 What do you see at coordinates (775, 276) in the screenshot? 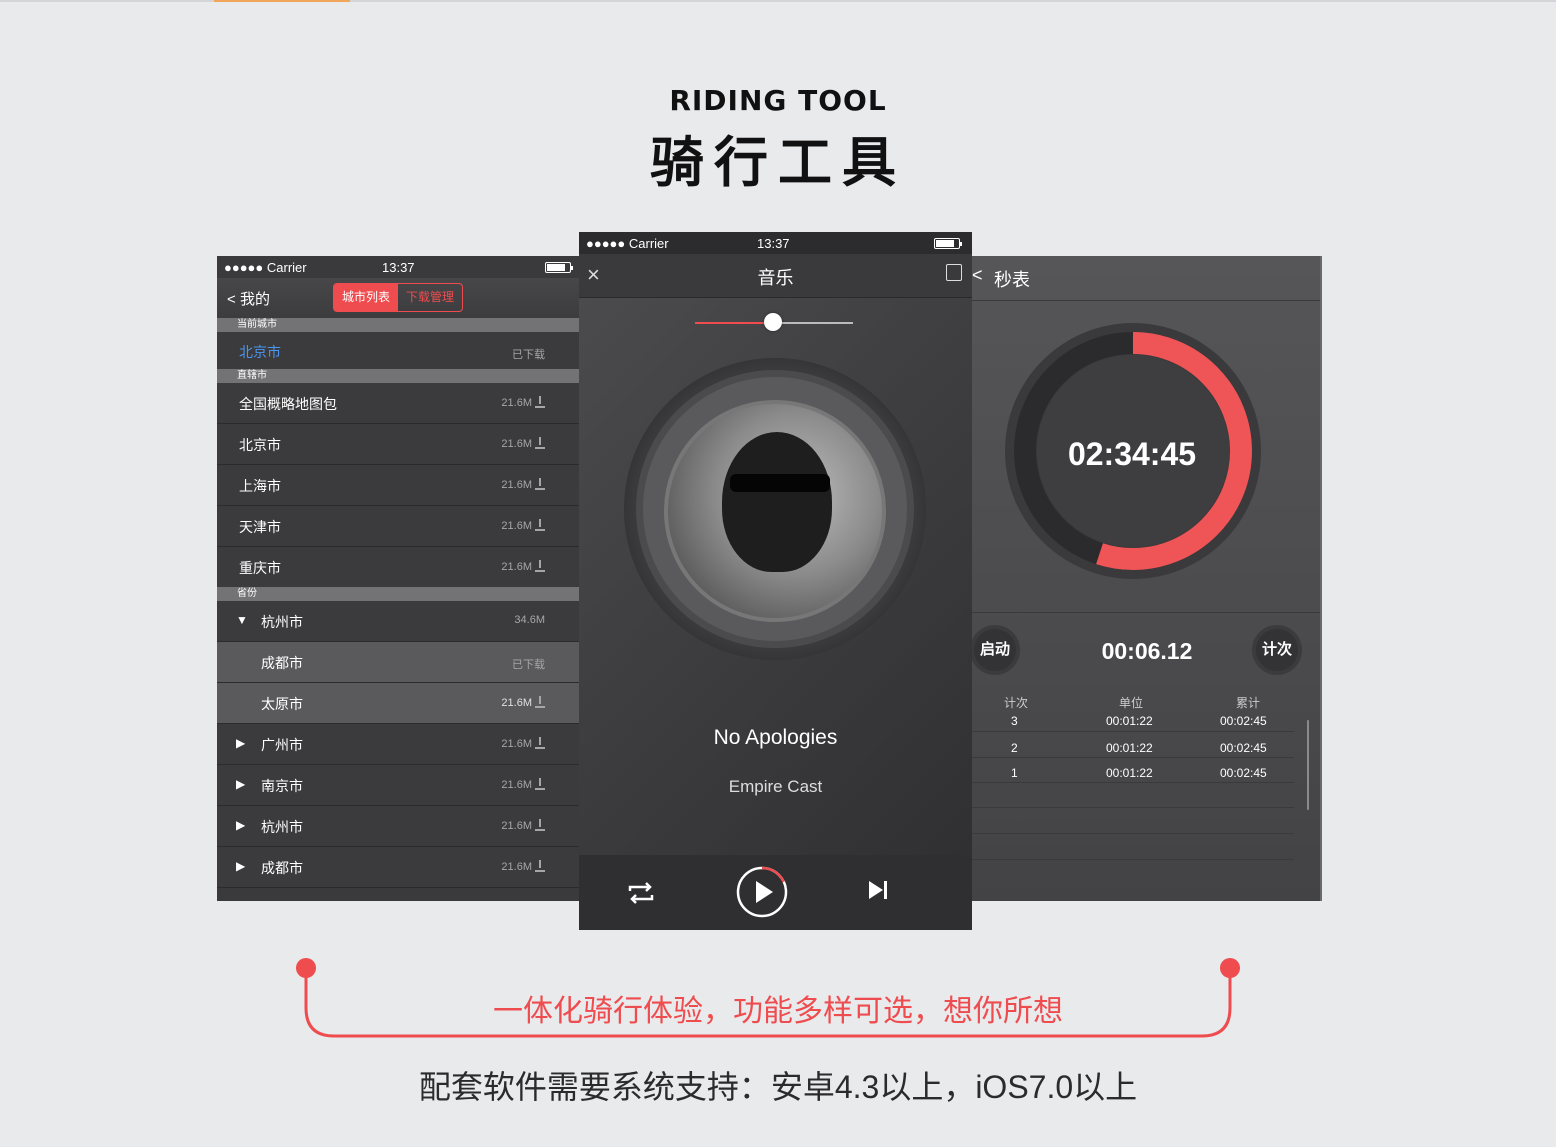
I see `nav-bar: × 音乐` at bounding box center [775, 276].